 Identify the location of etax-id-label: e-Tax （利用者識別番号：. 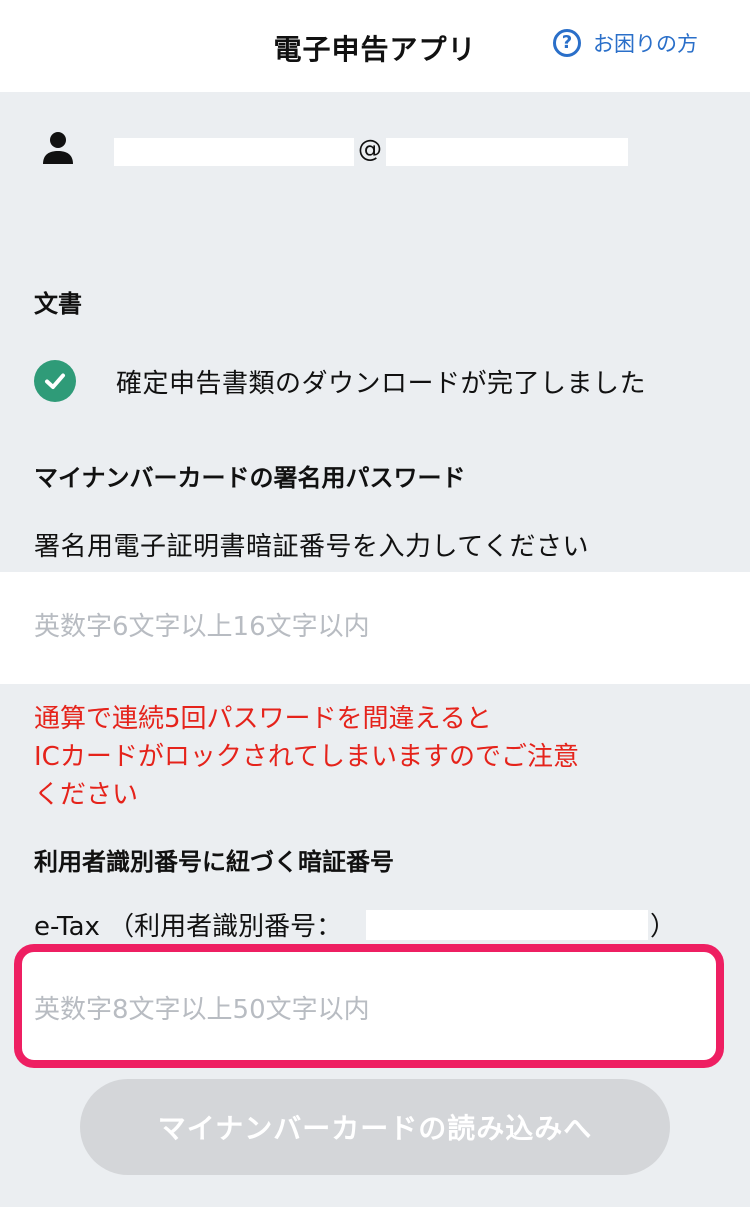
(188, 927).